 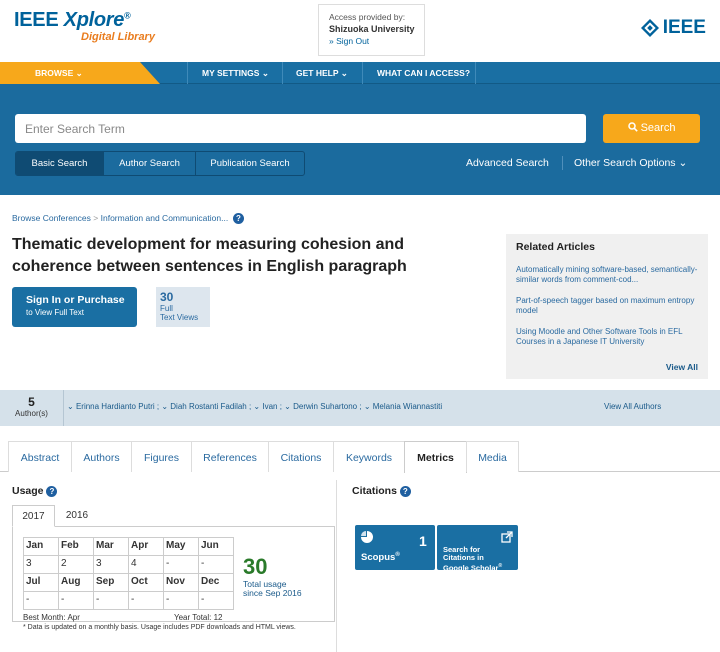 I want to click on total-usage: 30 Total usage since Sep 2016, so click(x=272, y=576).